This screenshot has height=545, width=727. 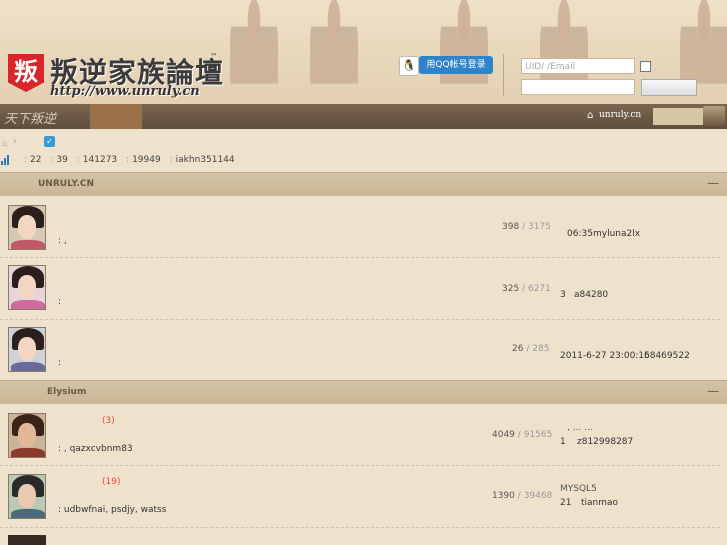 What do you see at coordinates (522, 496) in the screenshot?
I see `forum-counts: 1390 / 39468` at bounding box center [522, 496].